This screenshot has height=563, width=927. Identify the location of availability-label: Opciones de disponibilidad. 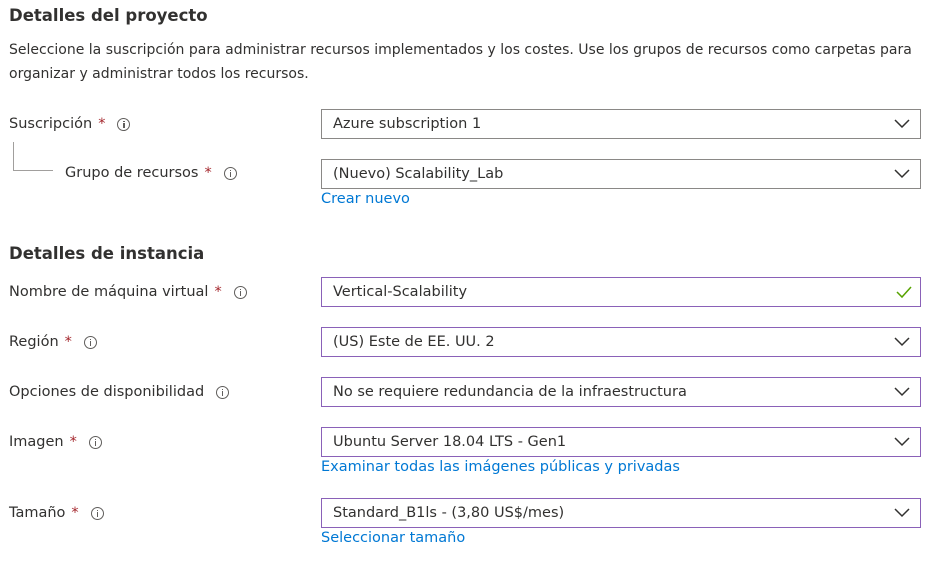
(119, 392).